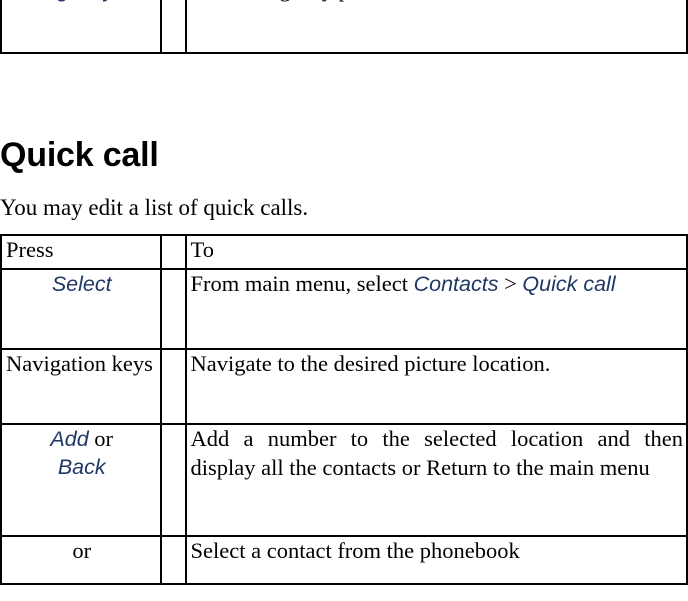 The image size is (688, 601). Describe the element at coordinates (436, 560) in the screenshot. I see `to-cell: Select a contact from the phonebook` at that location.